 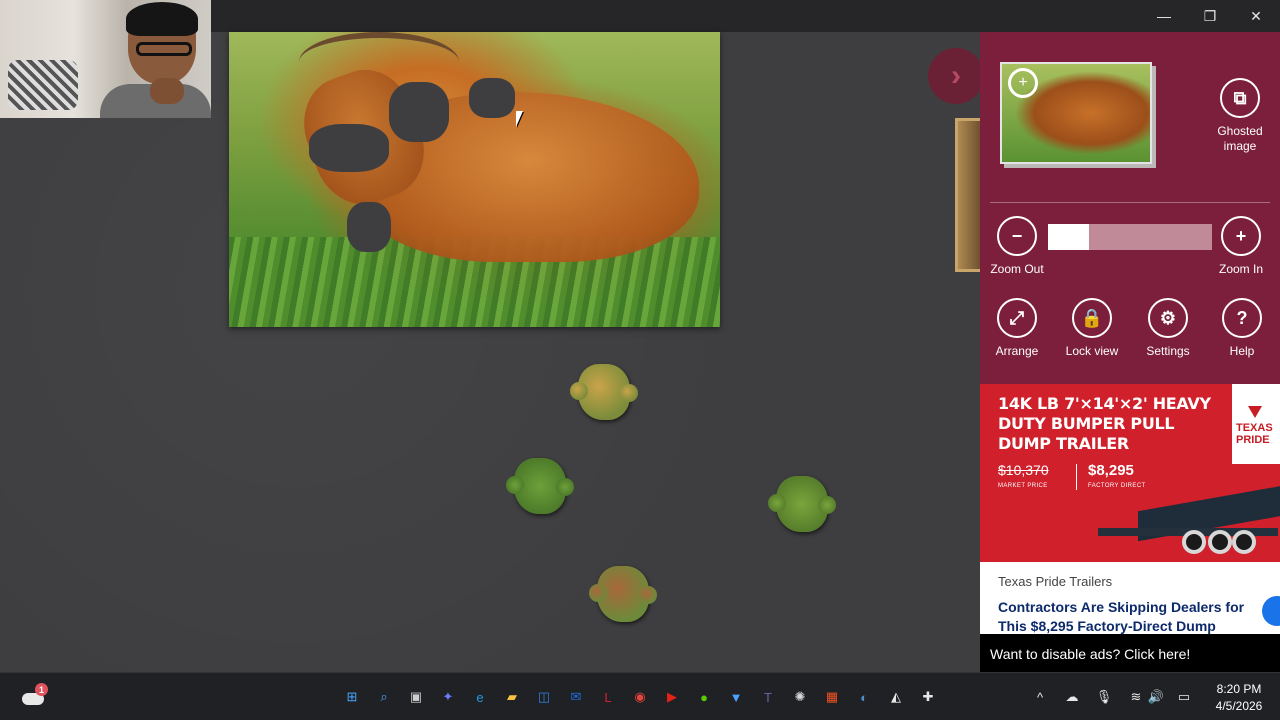 I want to click on disable-ads-link: Want to disable ads? Click here!, so click(x=1130, y=653).